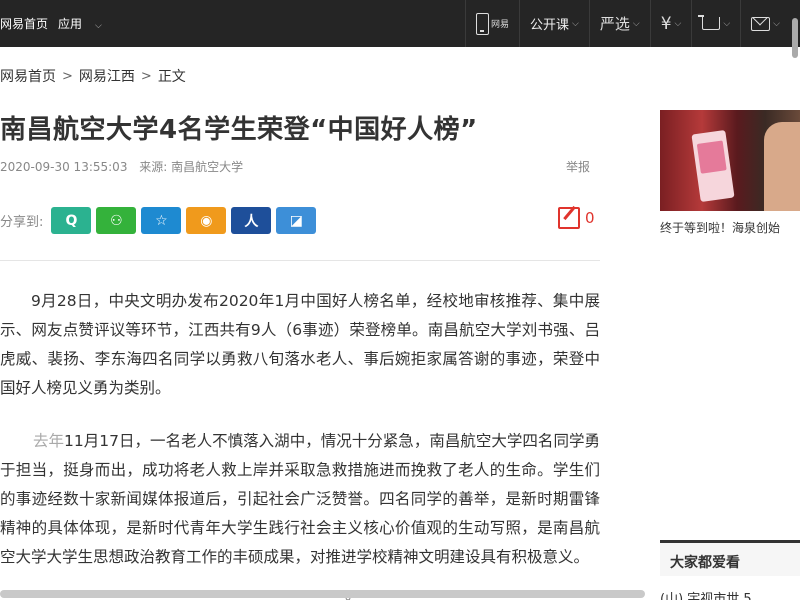 This screenshot has height=600, width=800. I want to click on payment-menu: ¥ ⌵, so click(670, 23).